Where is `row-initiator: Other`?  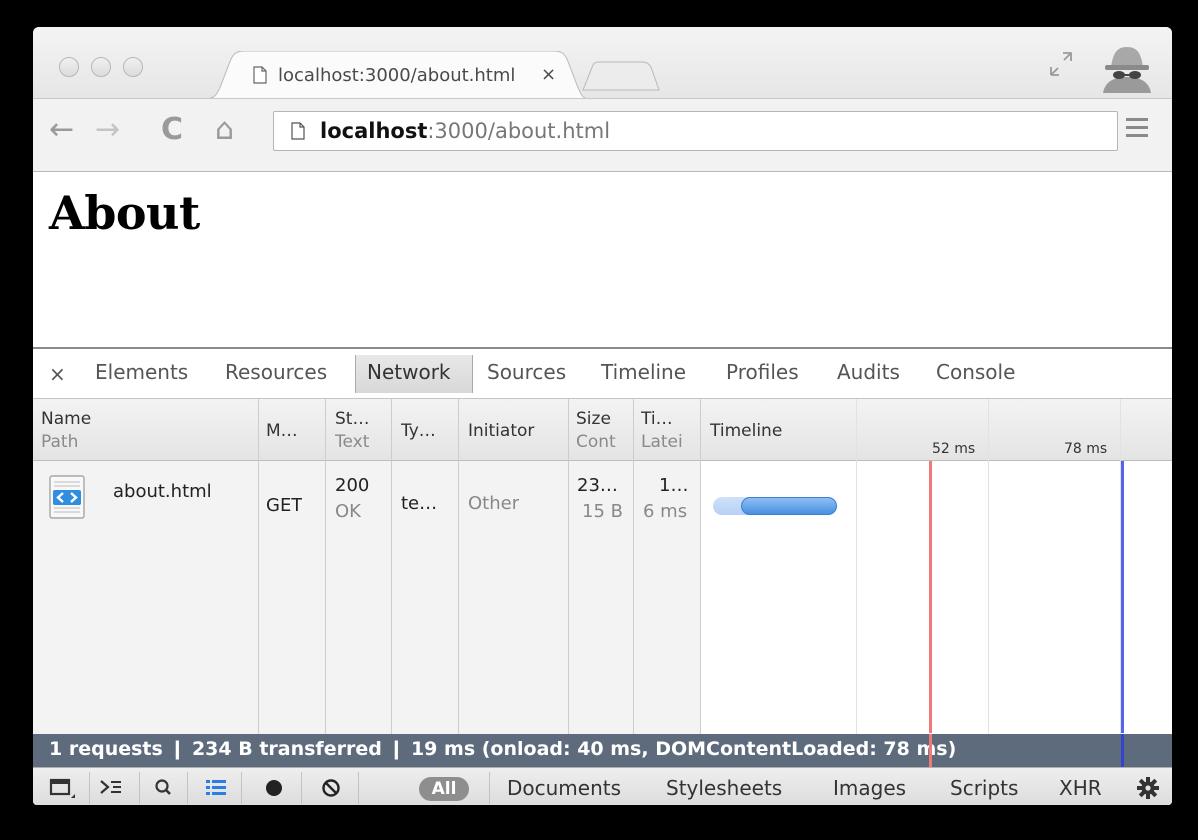 row-initiator: Other is located at coordinates (493, 503).